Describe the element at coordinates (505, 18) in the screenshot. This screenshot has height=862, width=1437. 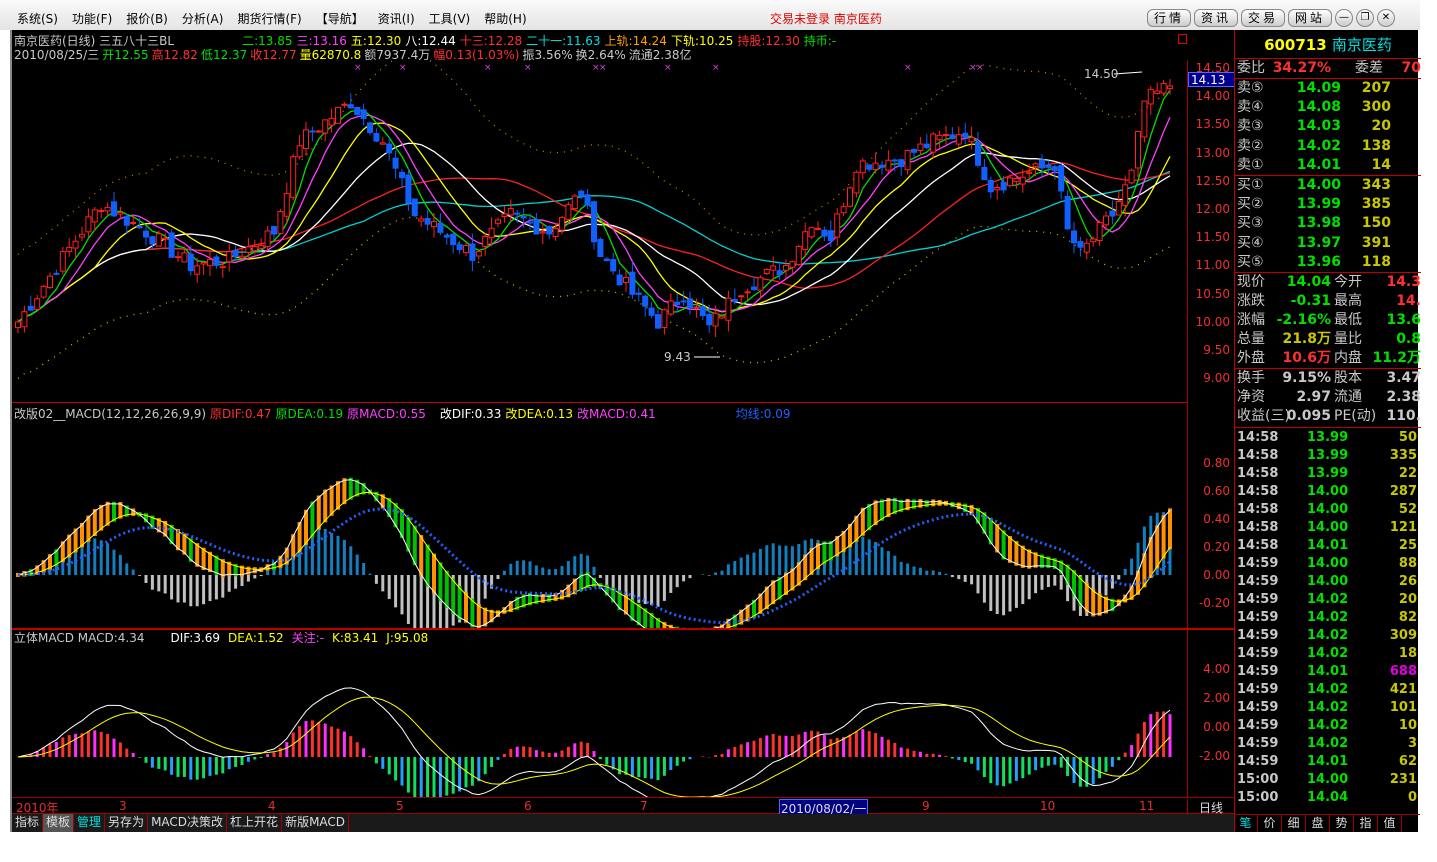
I see `menu-item: 帮助(H)` at that location.